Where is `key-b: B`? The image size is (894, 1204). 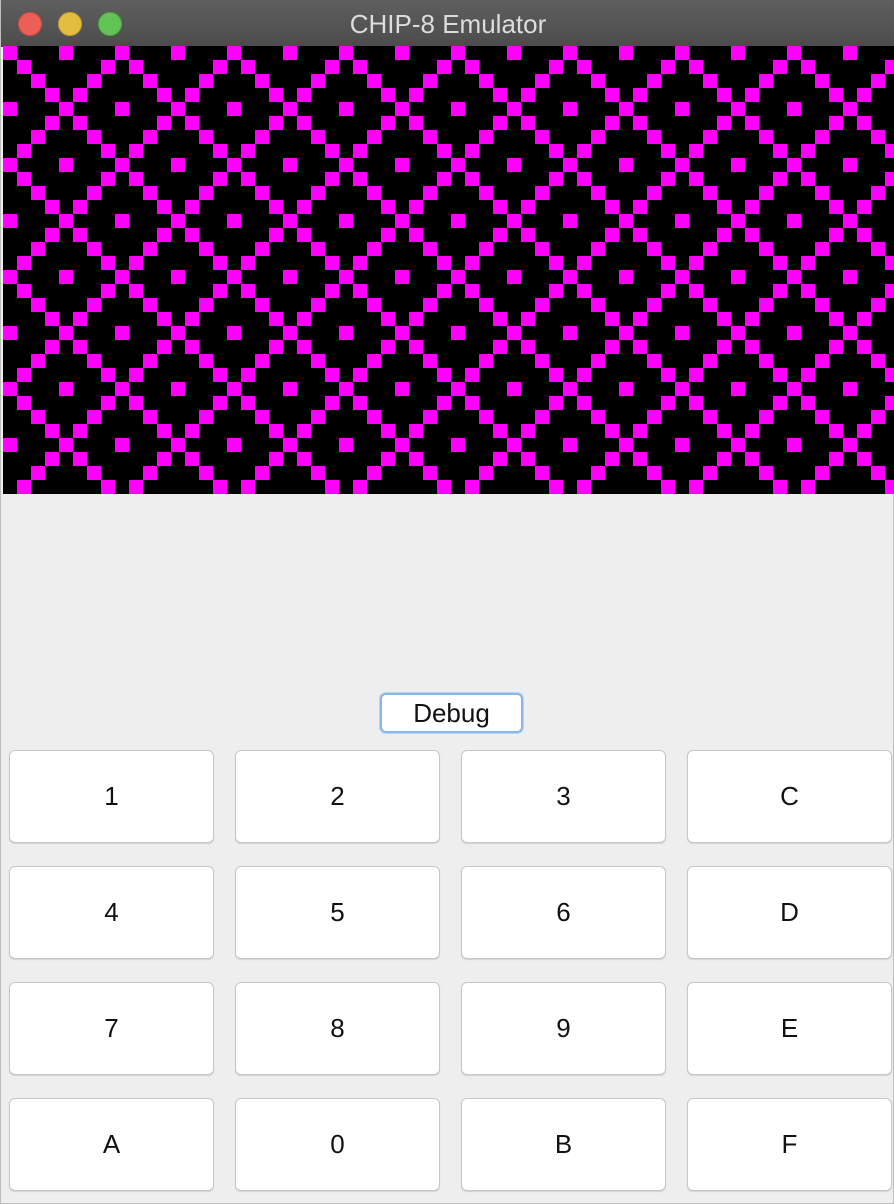 key-b: B is located at coordinates (563, 1144).